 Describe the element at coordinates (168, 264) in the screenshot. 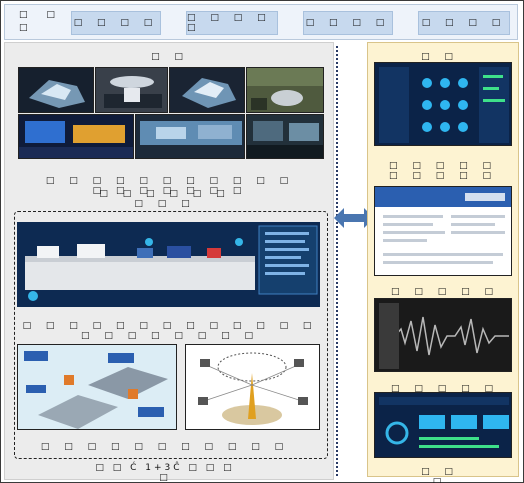

I see `production-line-image` at that location.